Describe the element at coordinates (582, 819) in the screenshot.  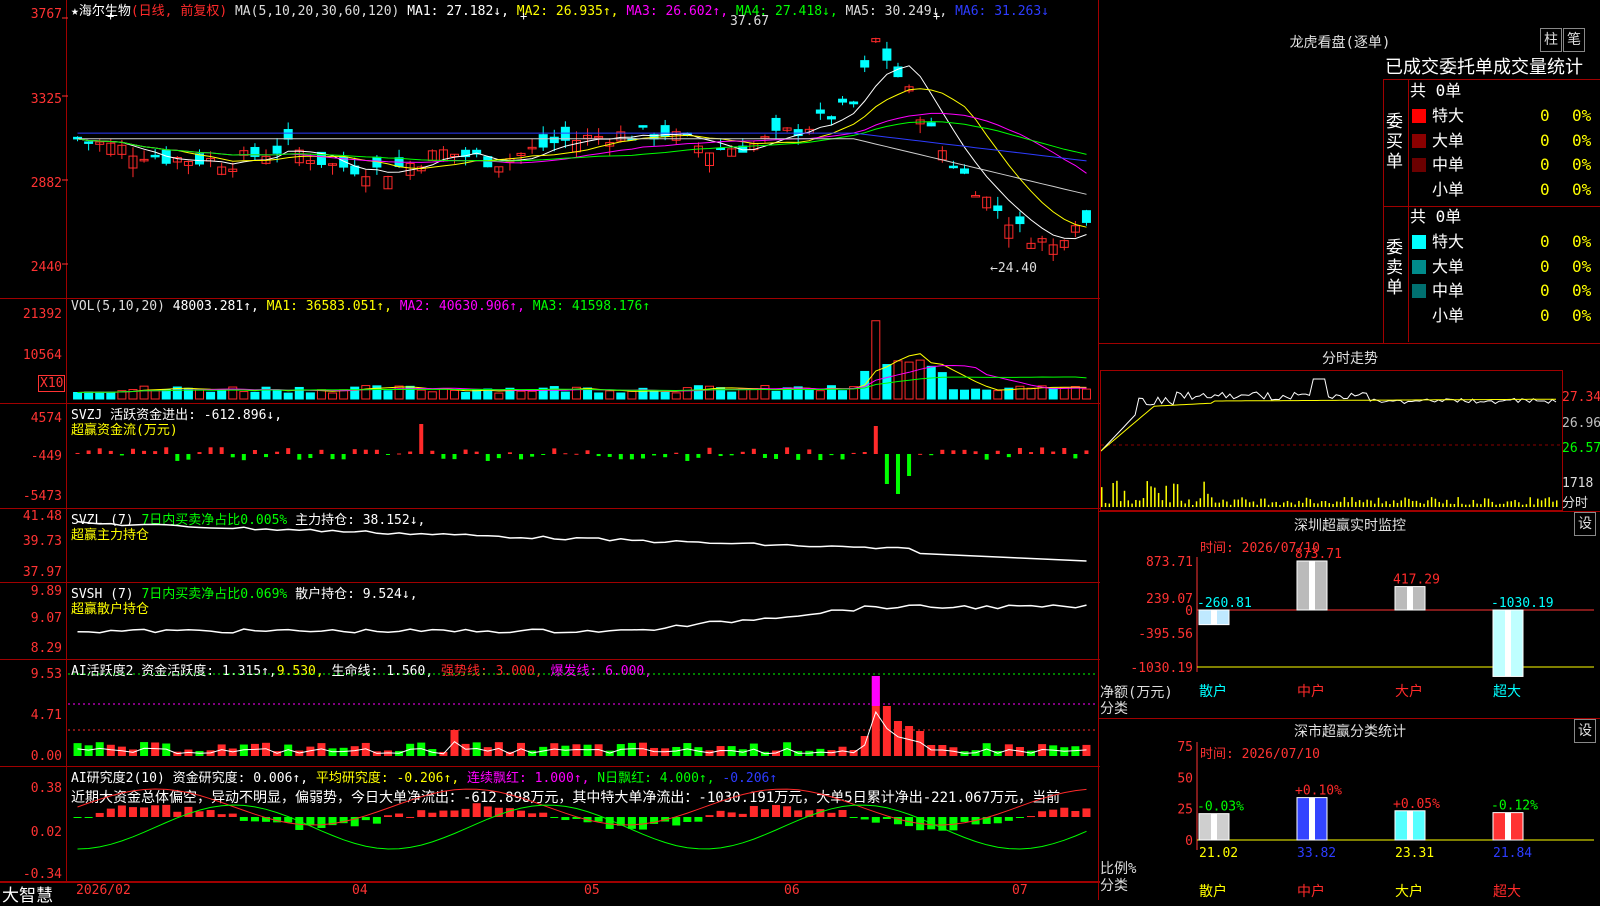
I see `research-bars` at that location.